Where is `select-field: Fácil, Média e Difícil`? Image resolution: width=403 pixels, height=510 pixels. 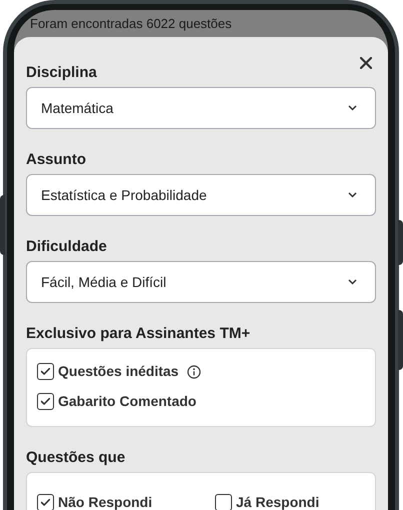 select-field: Fácil, Média e Difícil is located at coordinates (201, 282).